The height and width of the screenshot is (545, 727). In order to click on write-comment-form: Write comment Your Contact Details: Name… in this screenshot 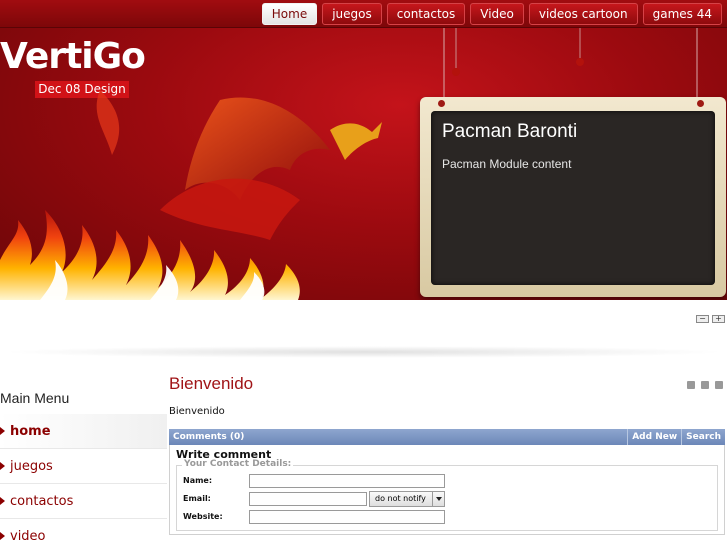, I will do `click(447, 490)`.